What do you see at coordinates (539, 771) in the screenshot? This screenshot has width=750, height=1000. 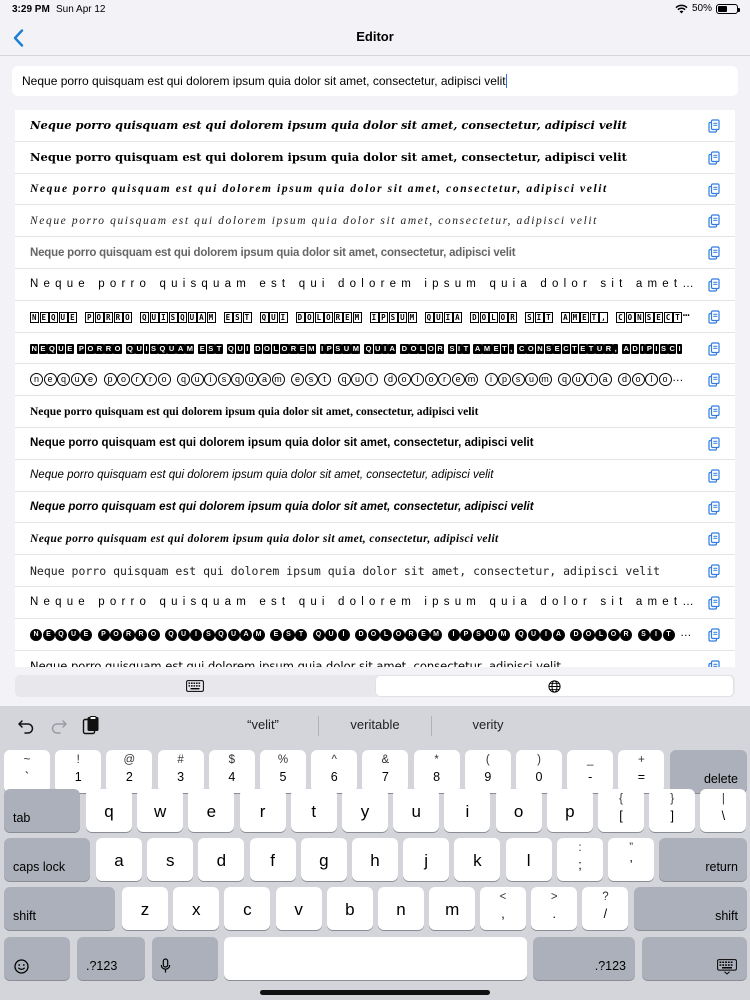 I see `key-0: ) 0` at bounding box center [539, 771].